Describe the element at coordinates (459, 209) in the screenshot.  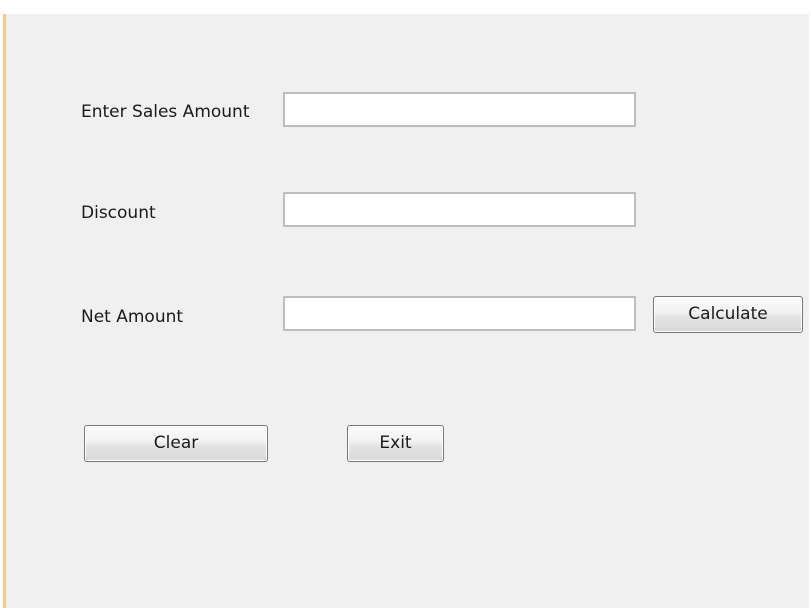
I see `discount-input` at that location.